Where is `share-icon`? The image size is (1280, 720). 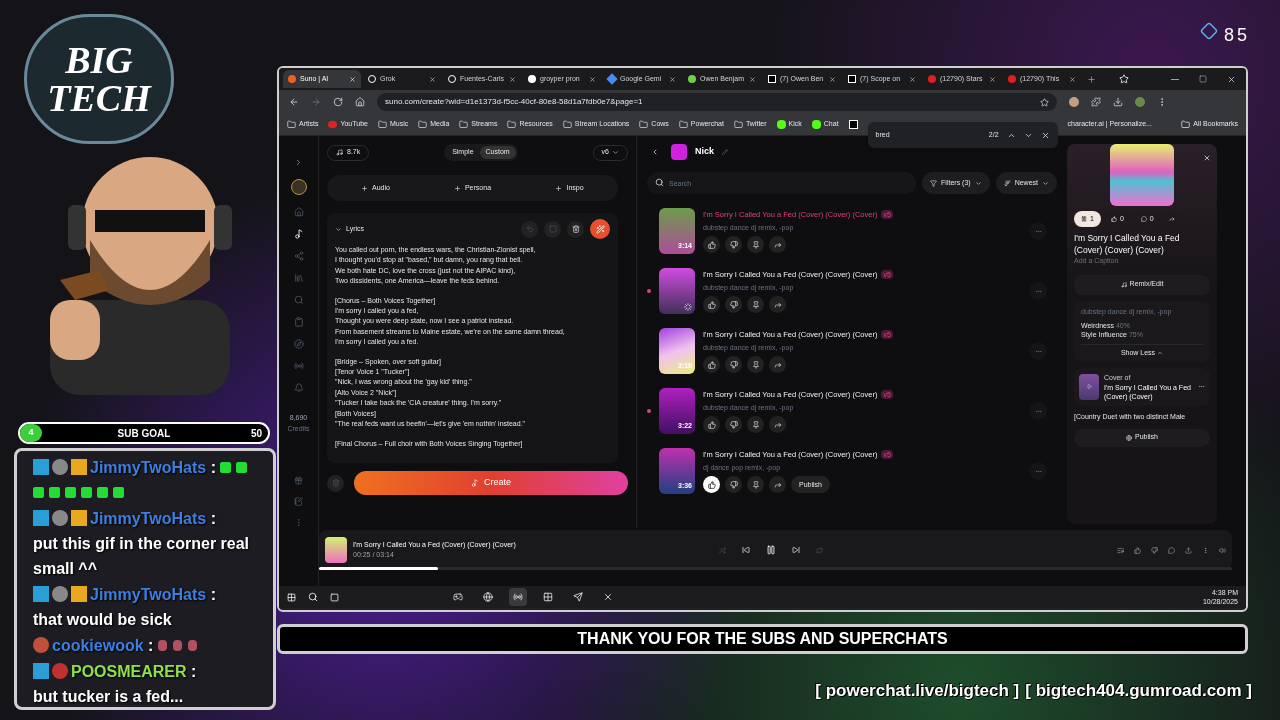 share-icon is located at coordinates (1188, 550).